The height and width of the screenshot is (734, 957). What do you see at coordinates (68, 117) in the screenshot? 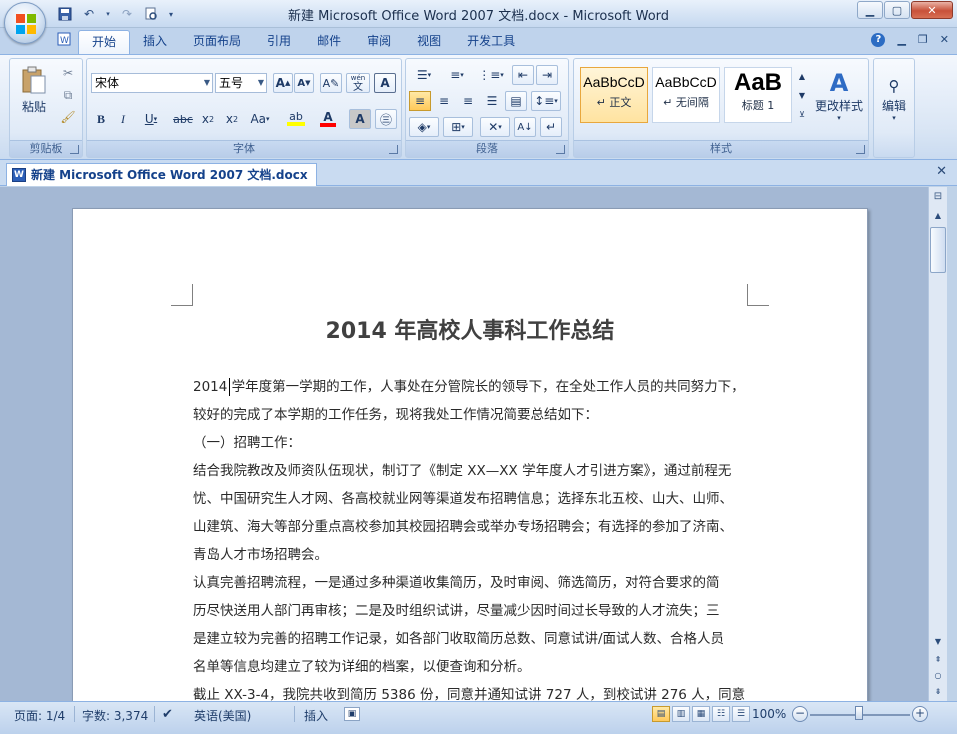
I see `format-painter-icon: 🖌` at bounding box center [68, 117].